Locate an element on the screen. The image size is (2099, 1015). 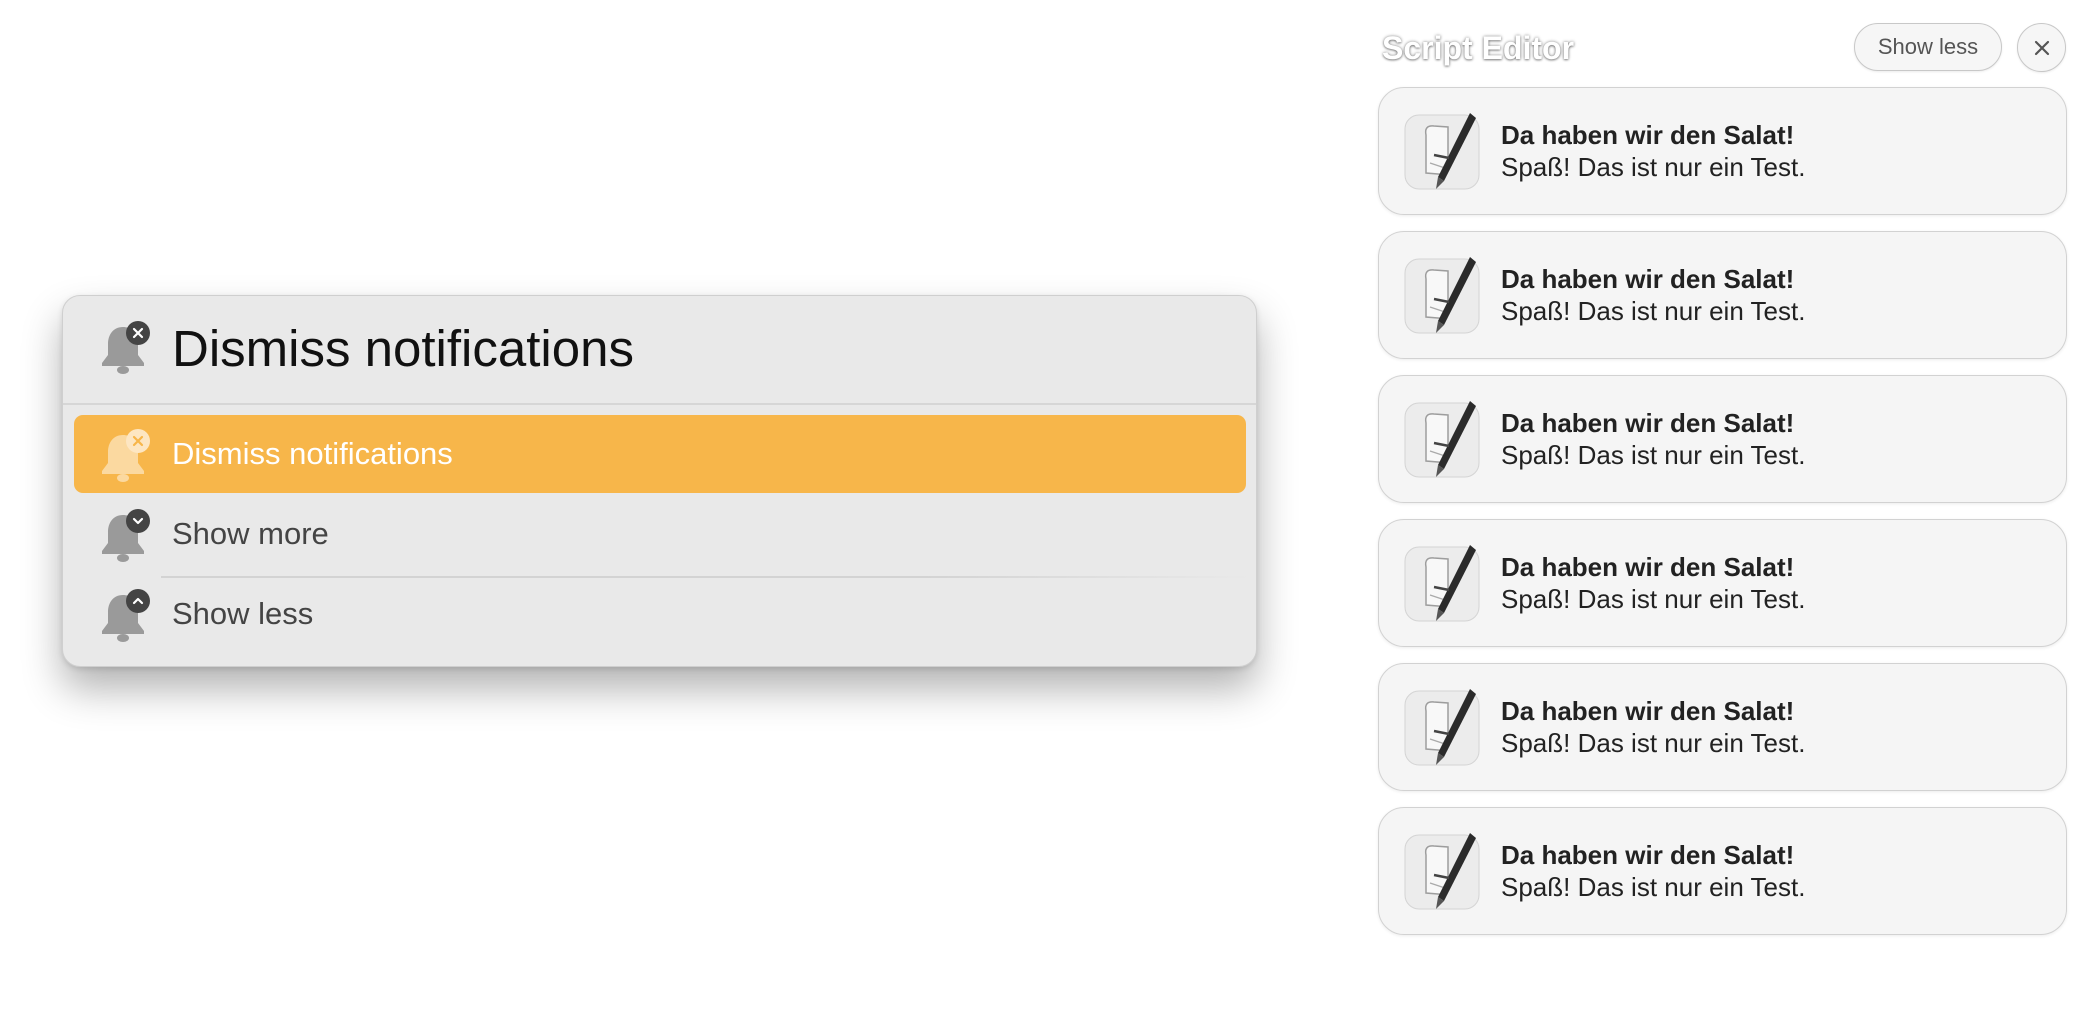
bell-show-more-icon is located at coordinates (123, 537).